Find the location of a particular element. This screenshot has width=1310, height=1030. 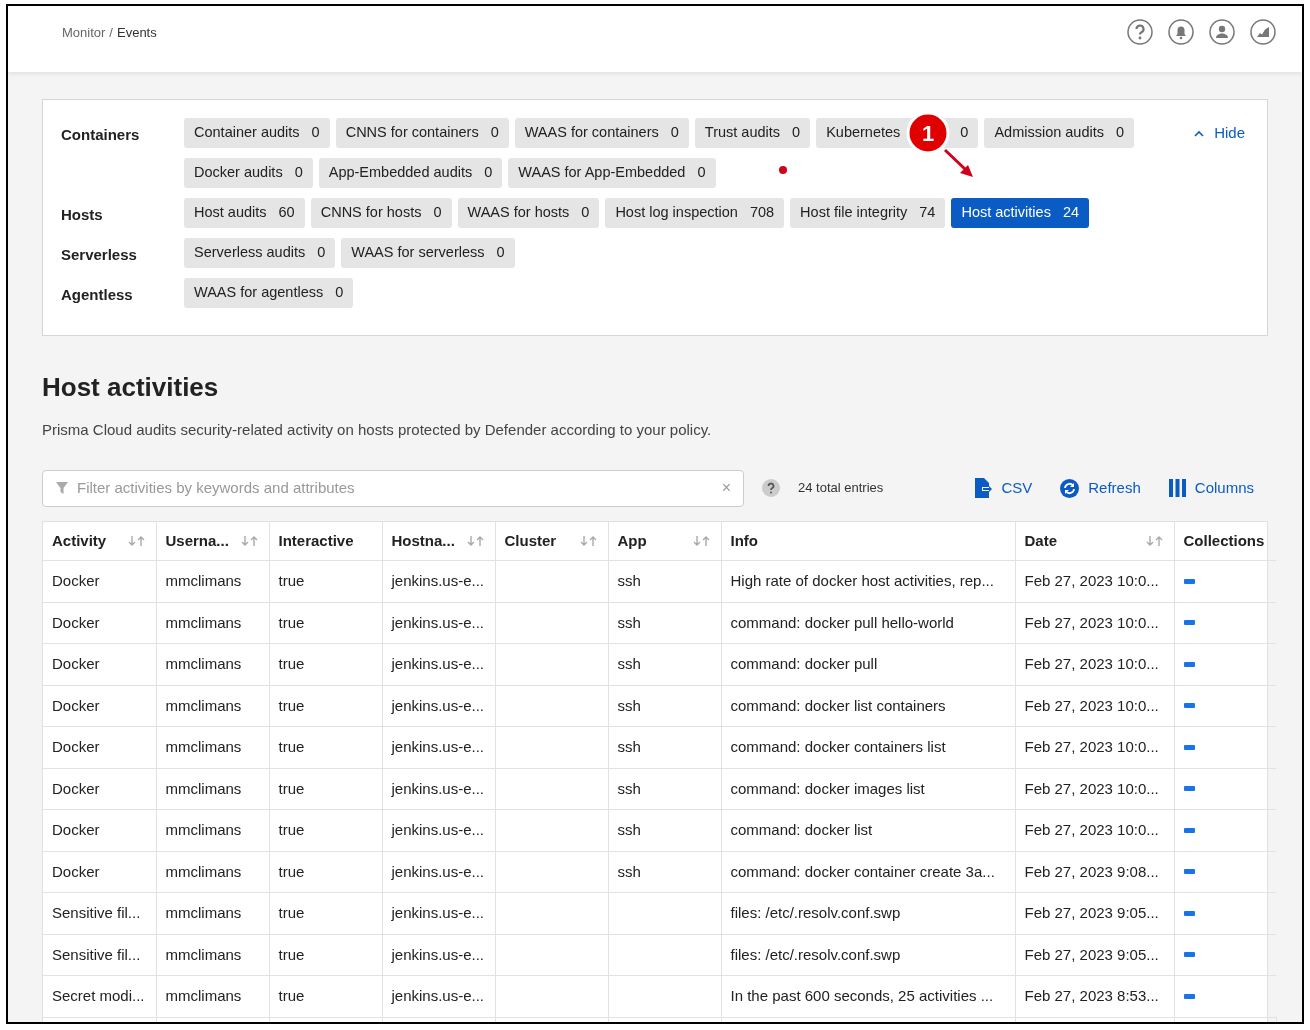

column-header: Activity is located at coordinates (99, 541).